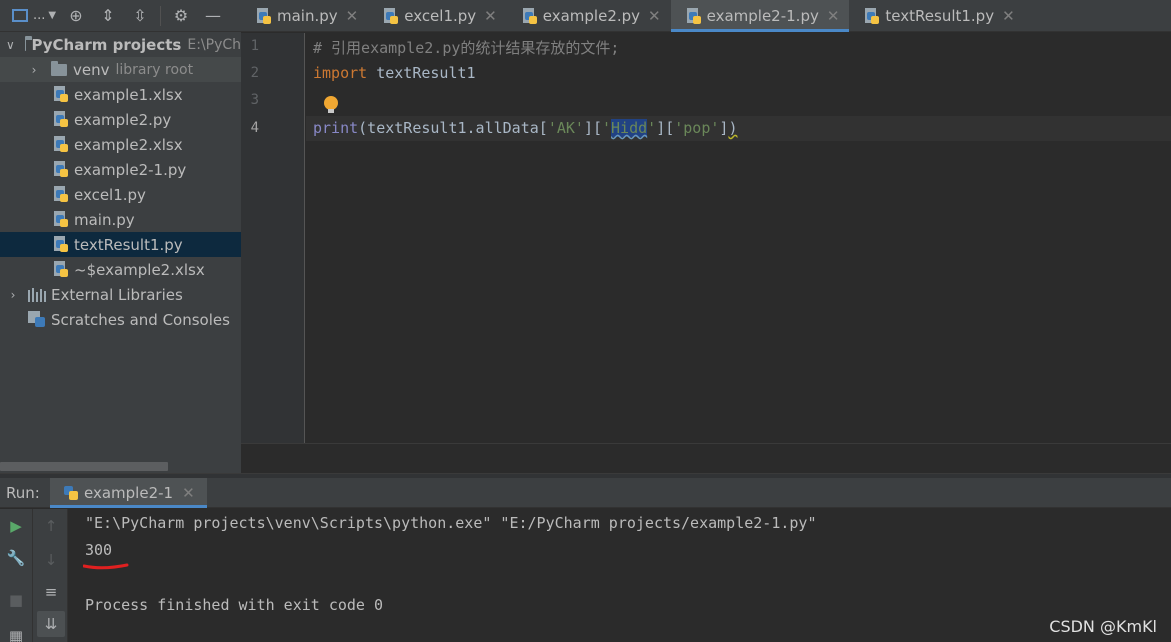  What do you see at coordinates (16, 575) in the screenshot?
I see `run-toolbar-primary: ▶ 🔧 ■ ▦` at bounding box center [16, 575].